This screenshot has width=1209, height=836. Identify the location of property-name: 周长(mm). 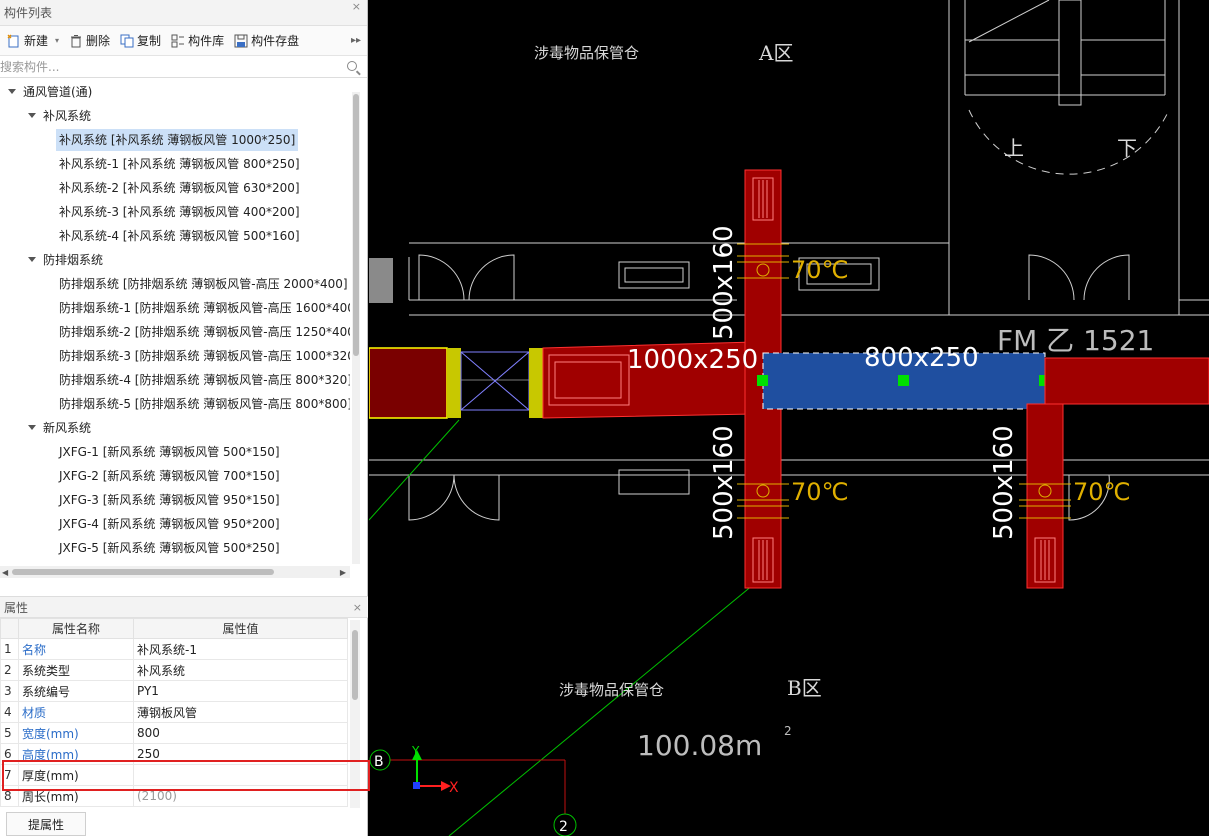
(76, 796).